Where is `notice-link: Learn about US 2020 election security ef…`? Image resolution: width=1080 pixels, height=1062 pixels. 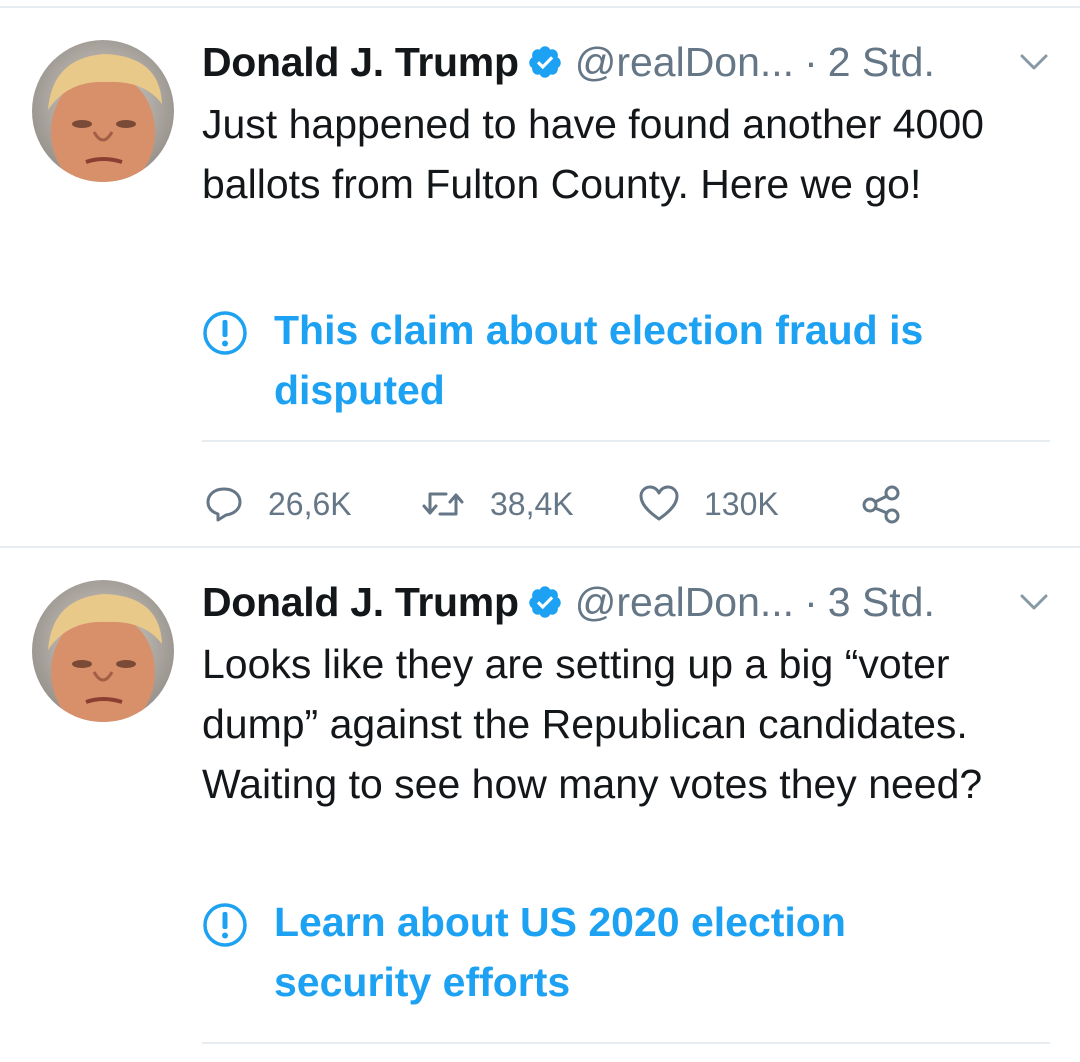 notice-link: Learn about US 2020 election security ef… is located at coordinates (634, 952).